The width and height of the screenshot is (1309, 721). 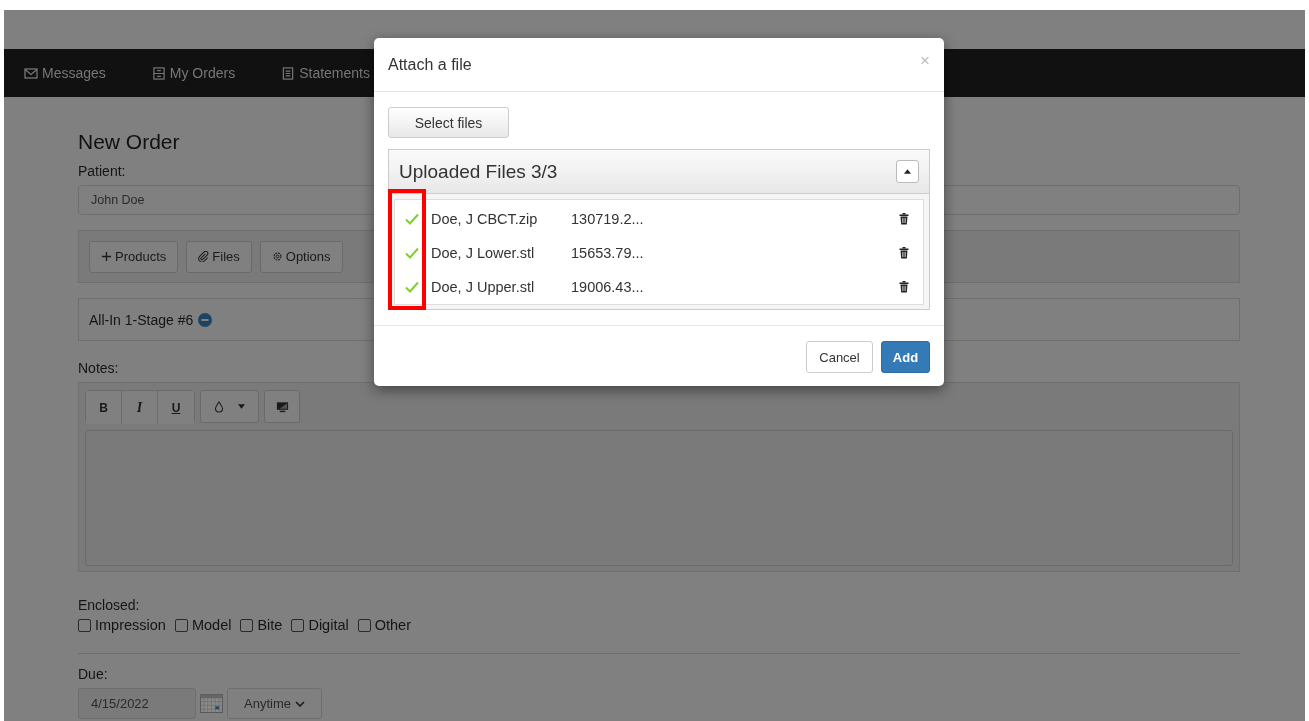 I want to click on cancel-button: Cancel, so click(x=839, y=357).